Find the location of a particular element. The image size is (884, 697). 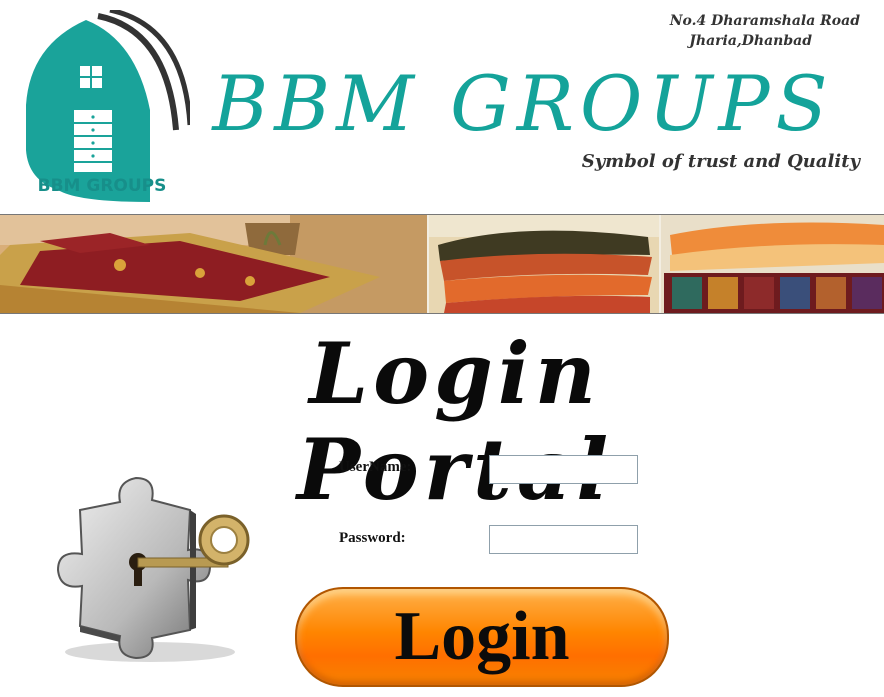

furnishings-photo-banner is located at coordinates (442, 264).